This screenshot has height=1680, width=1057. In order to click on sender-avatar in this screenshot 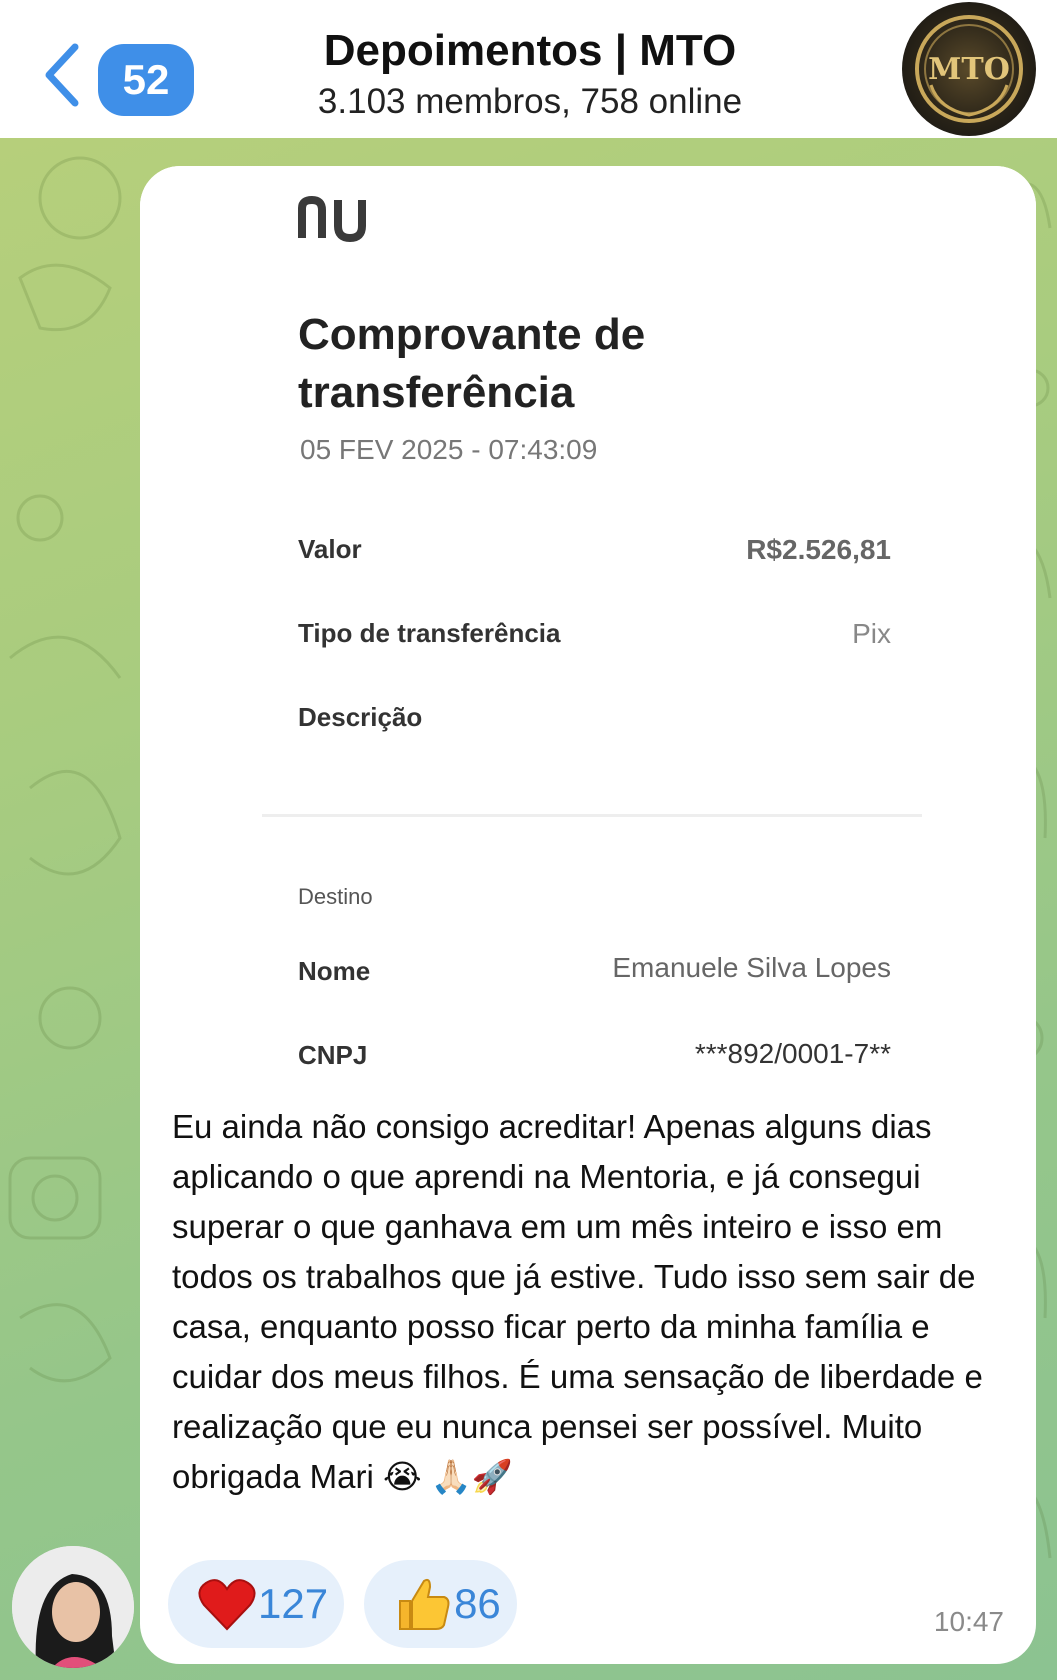, I will do `click(73, 1607)`.